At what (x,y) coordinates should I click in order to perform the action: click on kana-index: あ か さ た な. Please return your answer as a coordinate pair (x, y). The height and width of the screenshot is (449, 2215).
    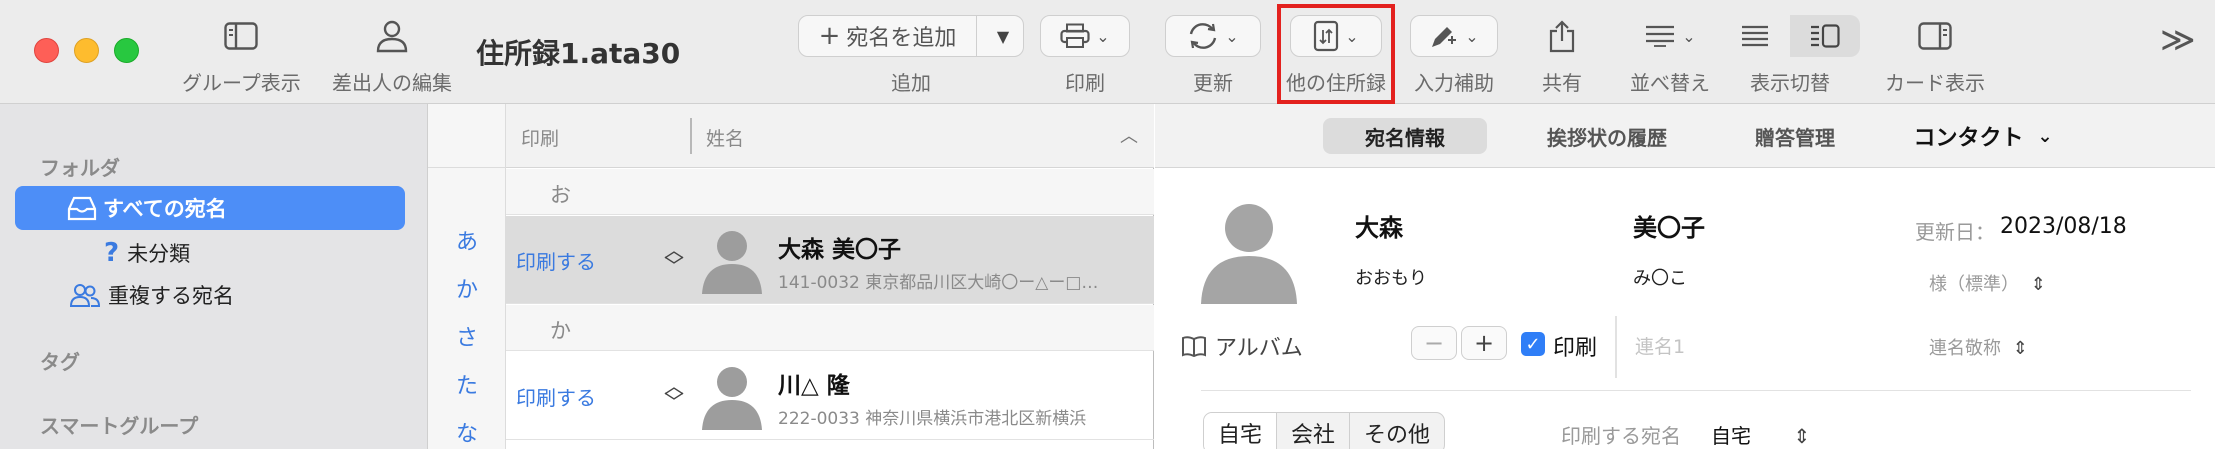
    Looking at the image, I should click on (467, 276).